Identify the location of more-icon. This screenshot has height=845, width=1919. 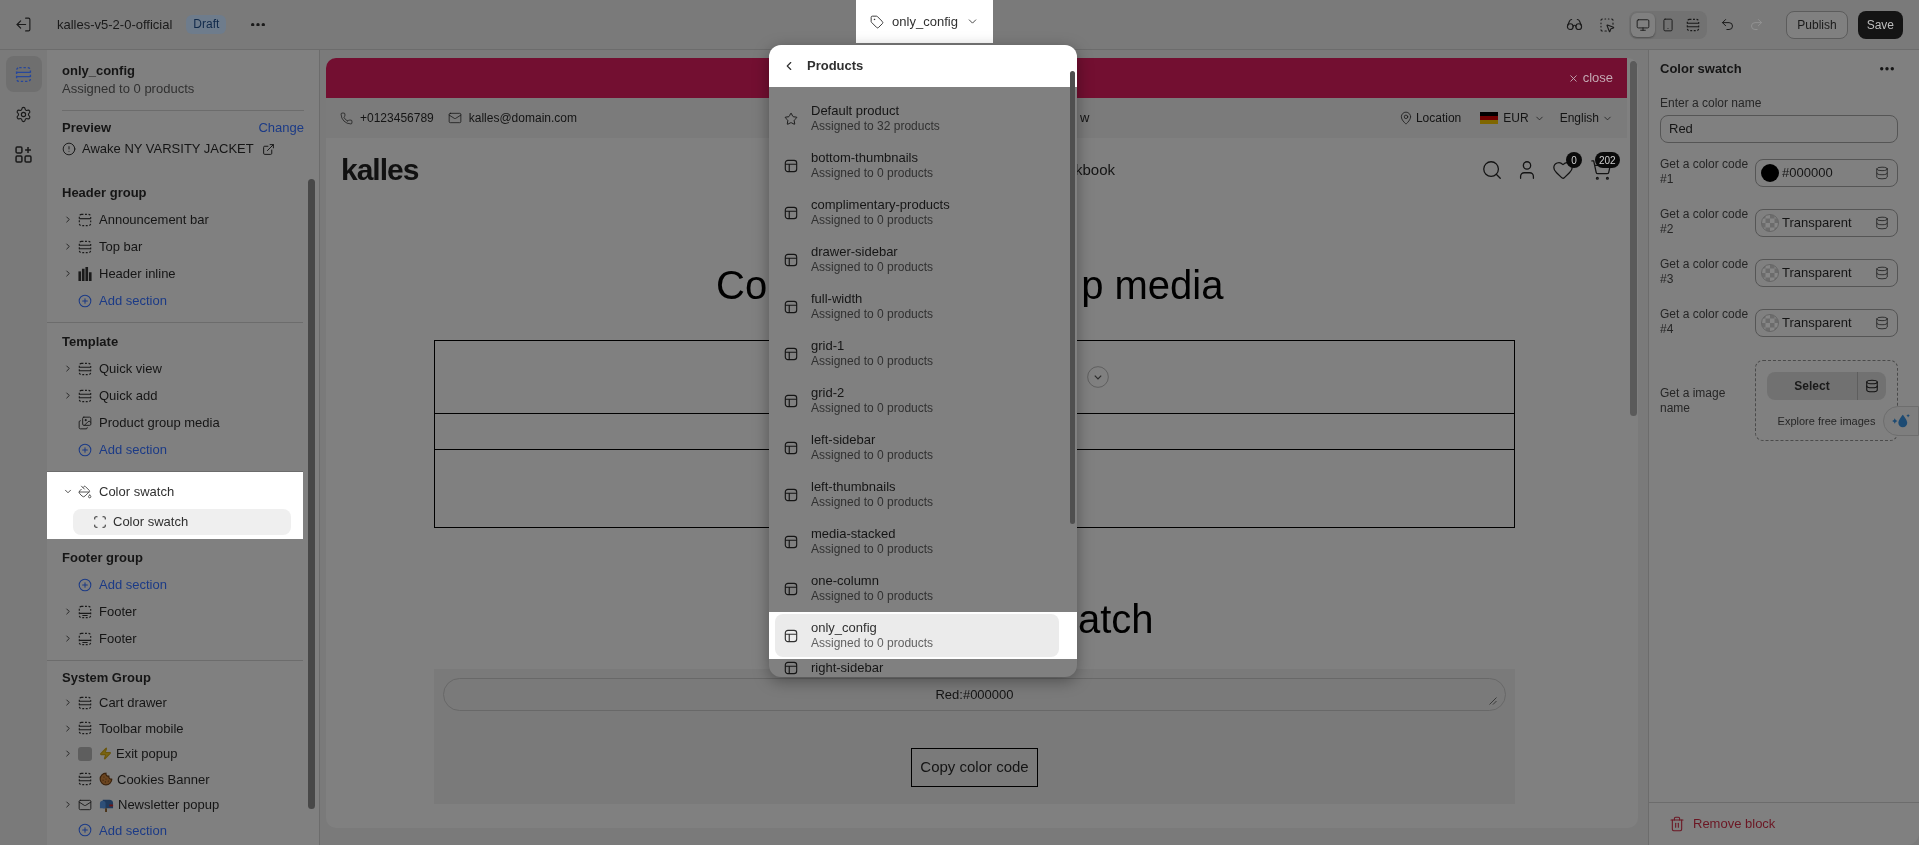
(258, 24).